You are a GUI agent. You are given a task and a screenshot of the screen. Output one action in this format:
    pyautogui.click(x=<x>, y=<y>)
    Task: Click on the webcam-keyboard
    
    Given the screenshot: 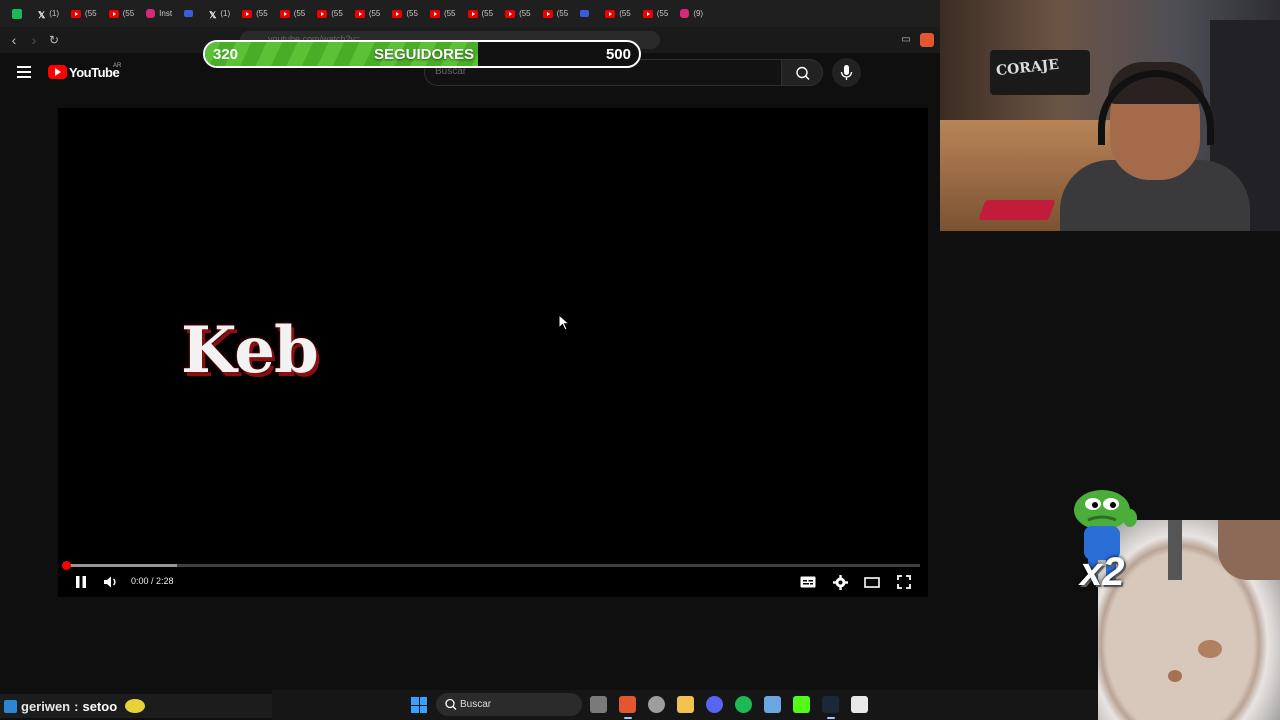 What is the action you would take?
    pyautogui.click(x=1017, y=210)
    